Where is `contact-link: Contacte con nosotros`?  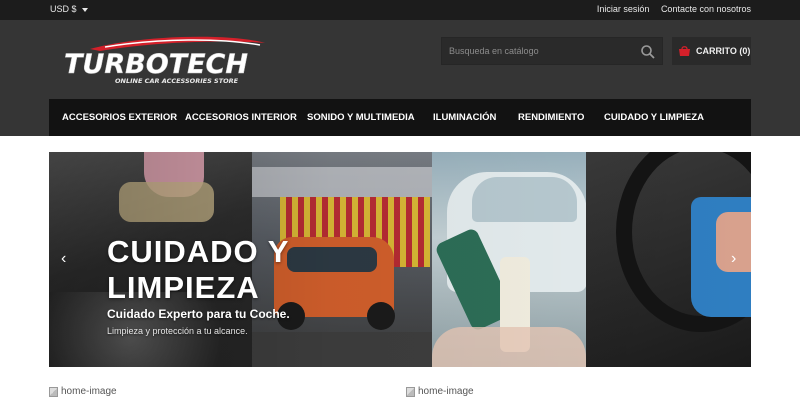 contact-link: Contacte con nosotros is located at coordinates (706, 9).